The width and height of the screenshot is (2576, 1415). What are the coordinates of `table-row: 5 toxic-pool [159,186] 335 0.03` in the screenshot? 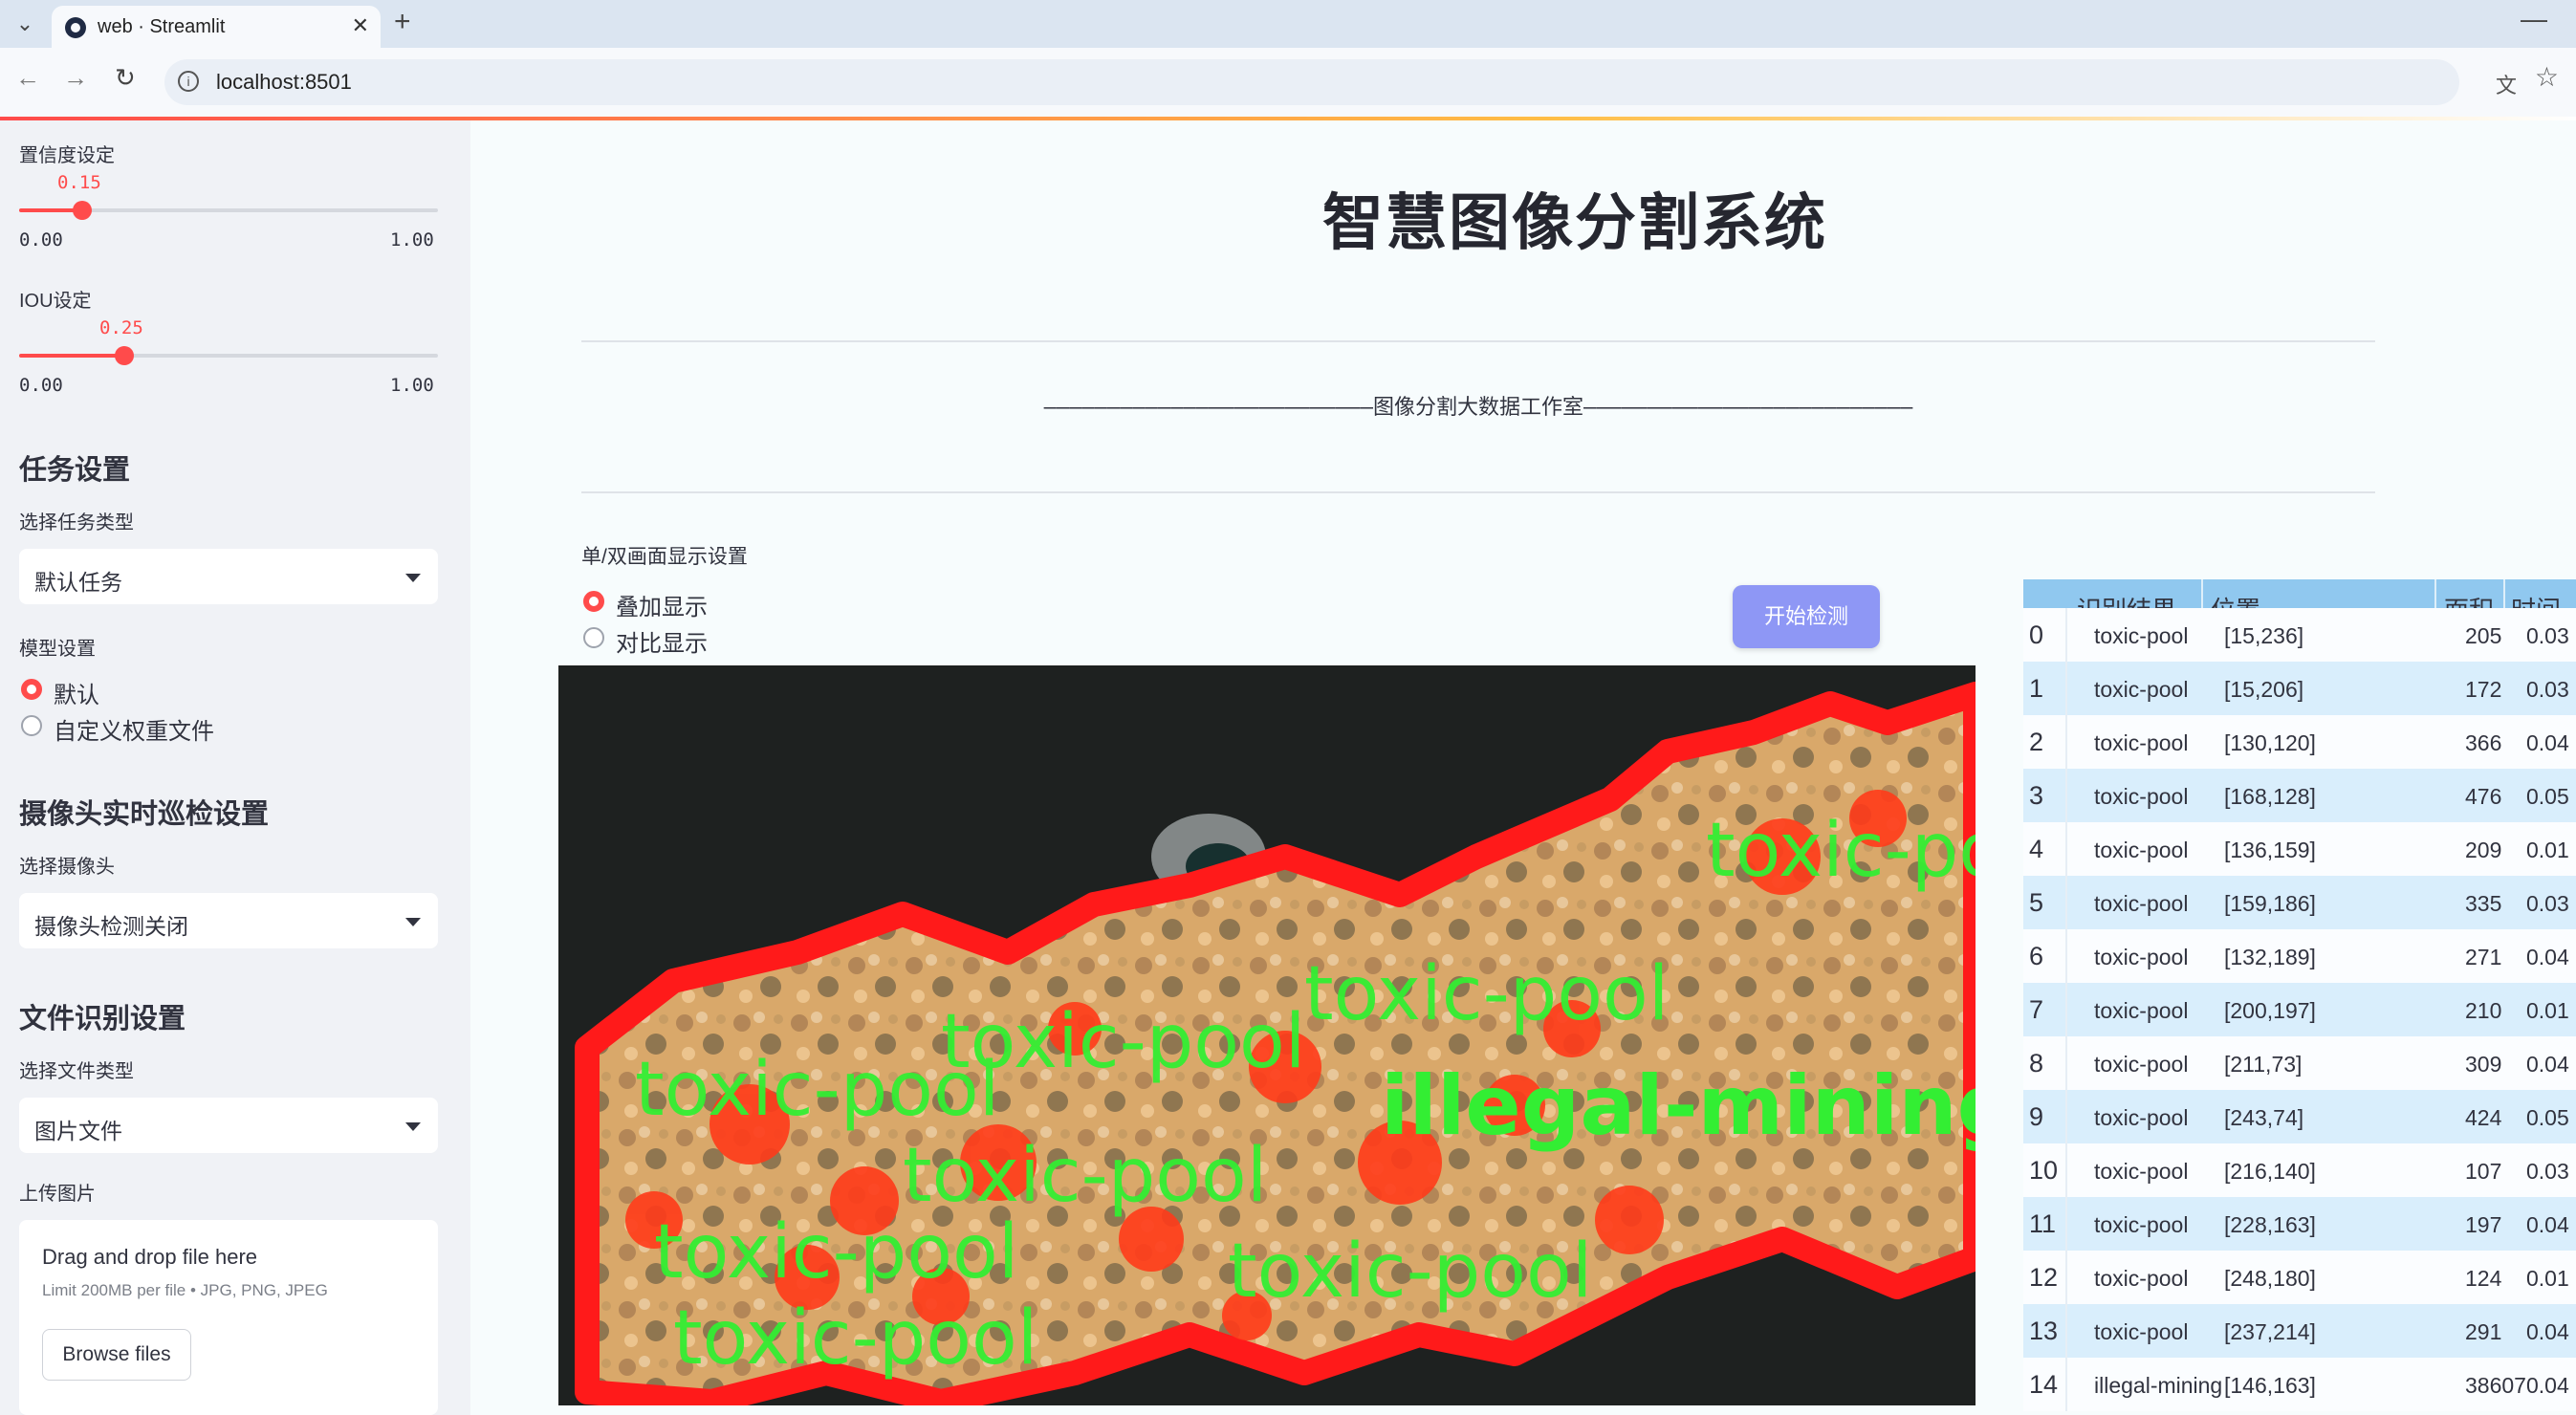 It's located at (2299, 903).